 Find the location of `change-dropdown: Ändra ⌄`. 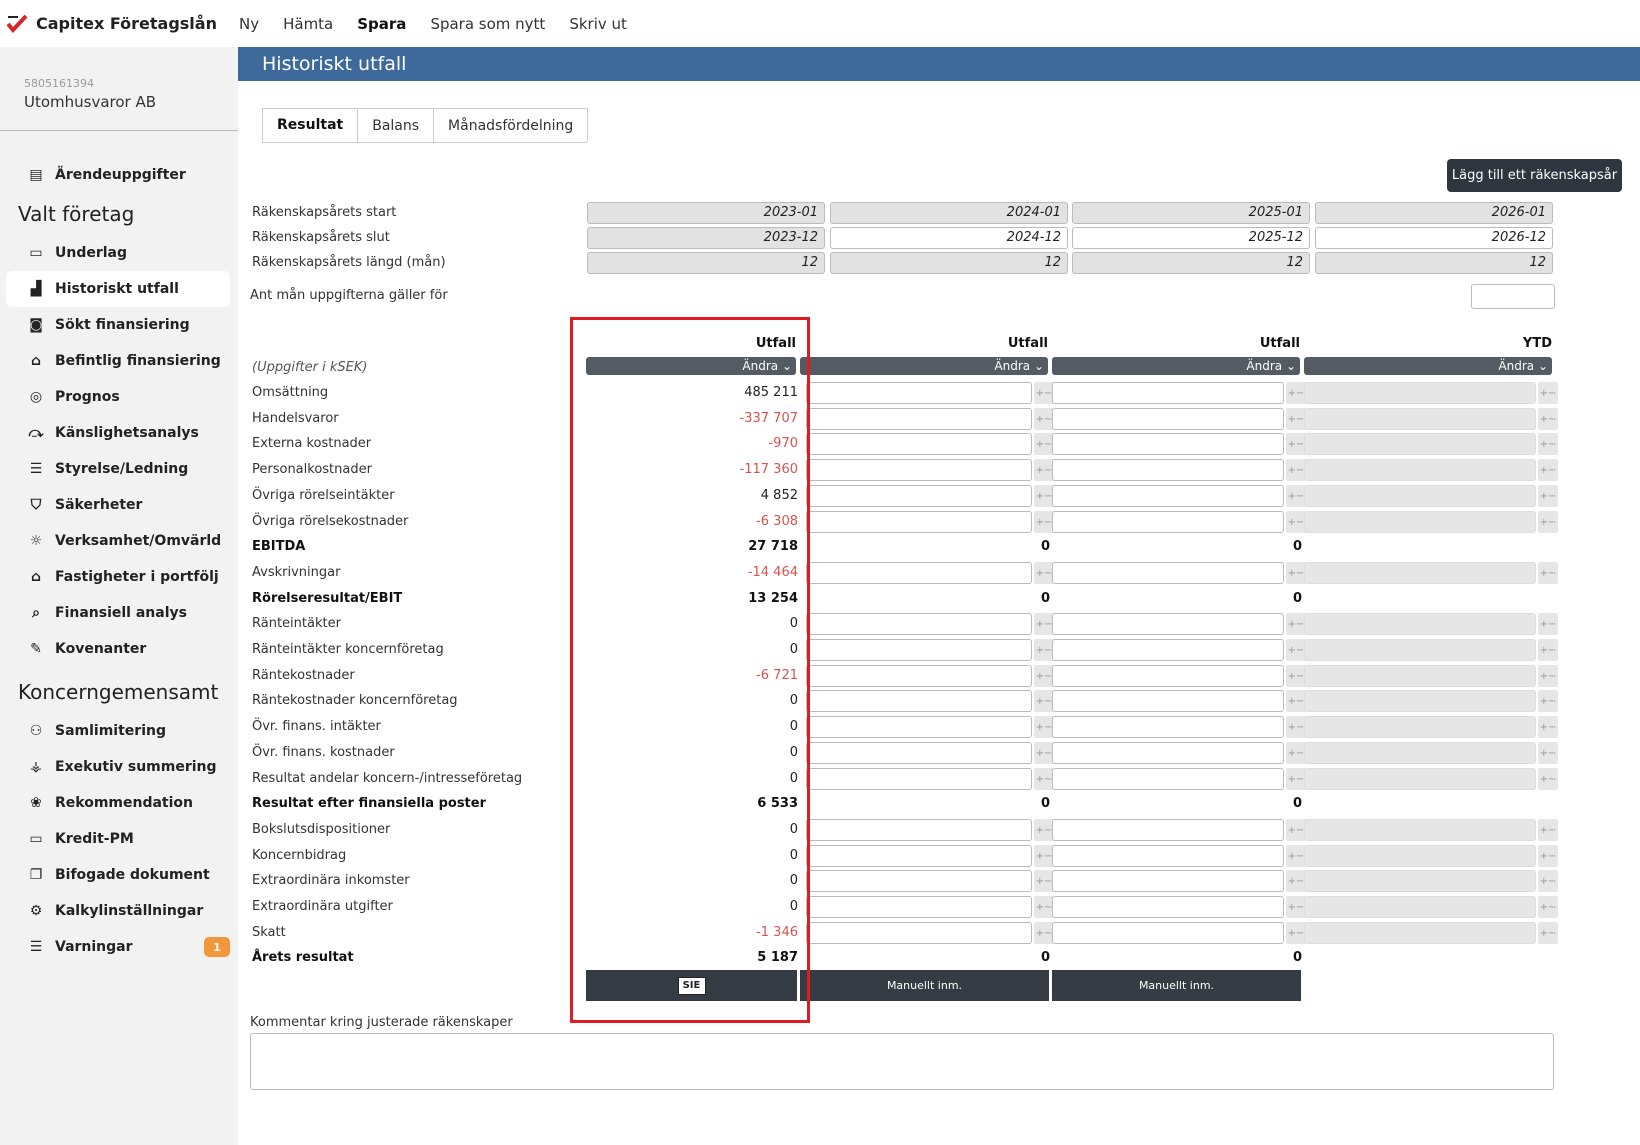

change-dropdown: Ändra ⌄ is located at coordinates (1176, 366).